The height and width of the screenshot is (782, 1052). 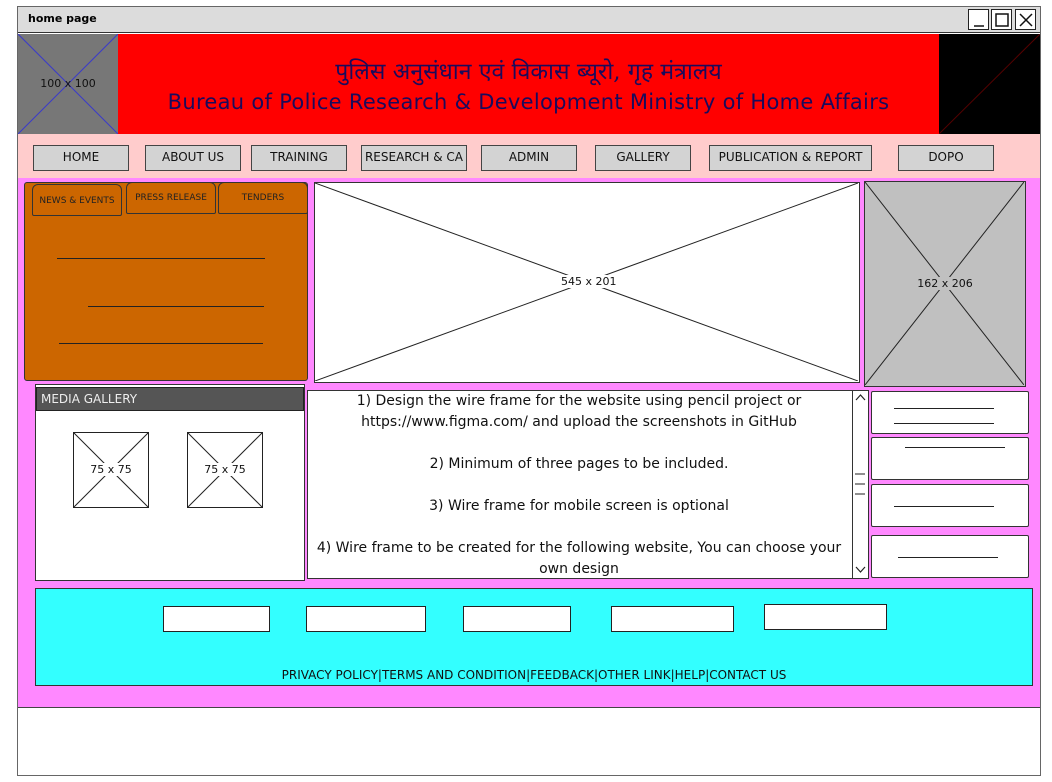 What do you see at coordinates (62, 18) in the screenshot?
I see `window-title: home page` at bounding box center [62, 18].